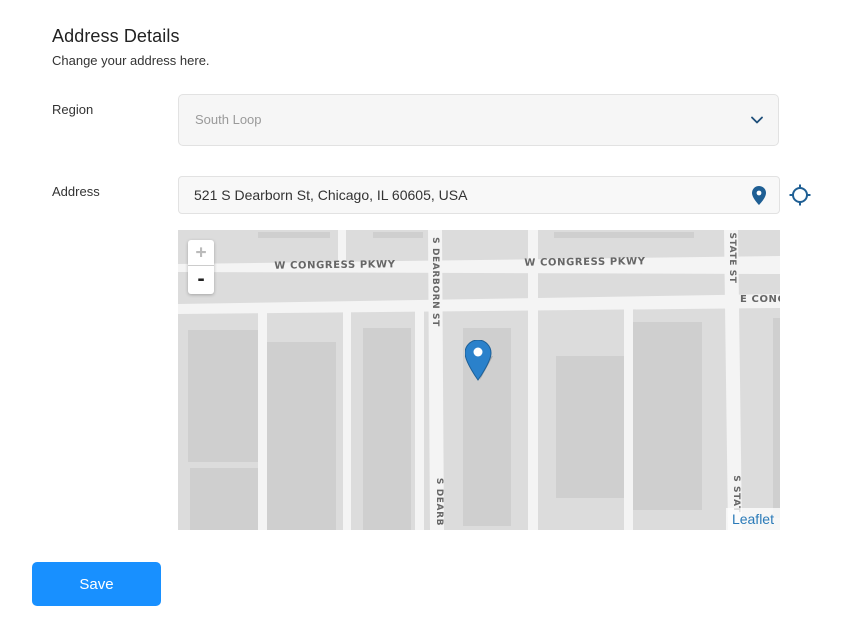 The height and width of the screenshot is (642, 849). Describe the element at coordinates (96, 584) in the screenshot. I see `save-button: Save` at that location.